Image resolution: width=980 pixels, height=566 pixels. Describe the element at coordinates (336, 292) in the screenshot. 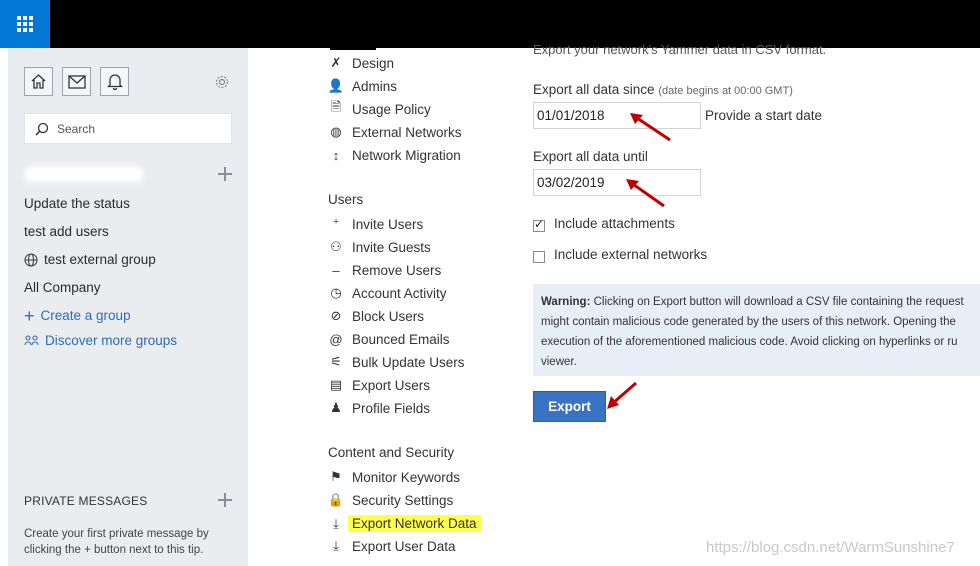

I see `clock-icon: ◷` at that location.